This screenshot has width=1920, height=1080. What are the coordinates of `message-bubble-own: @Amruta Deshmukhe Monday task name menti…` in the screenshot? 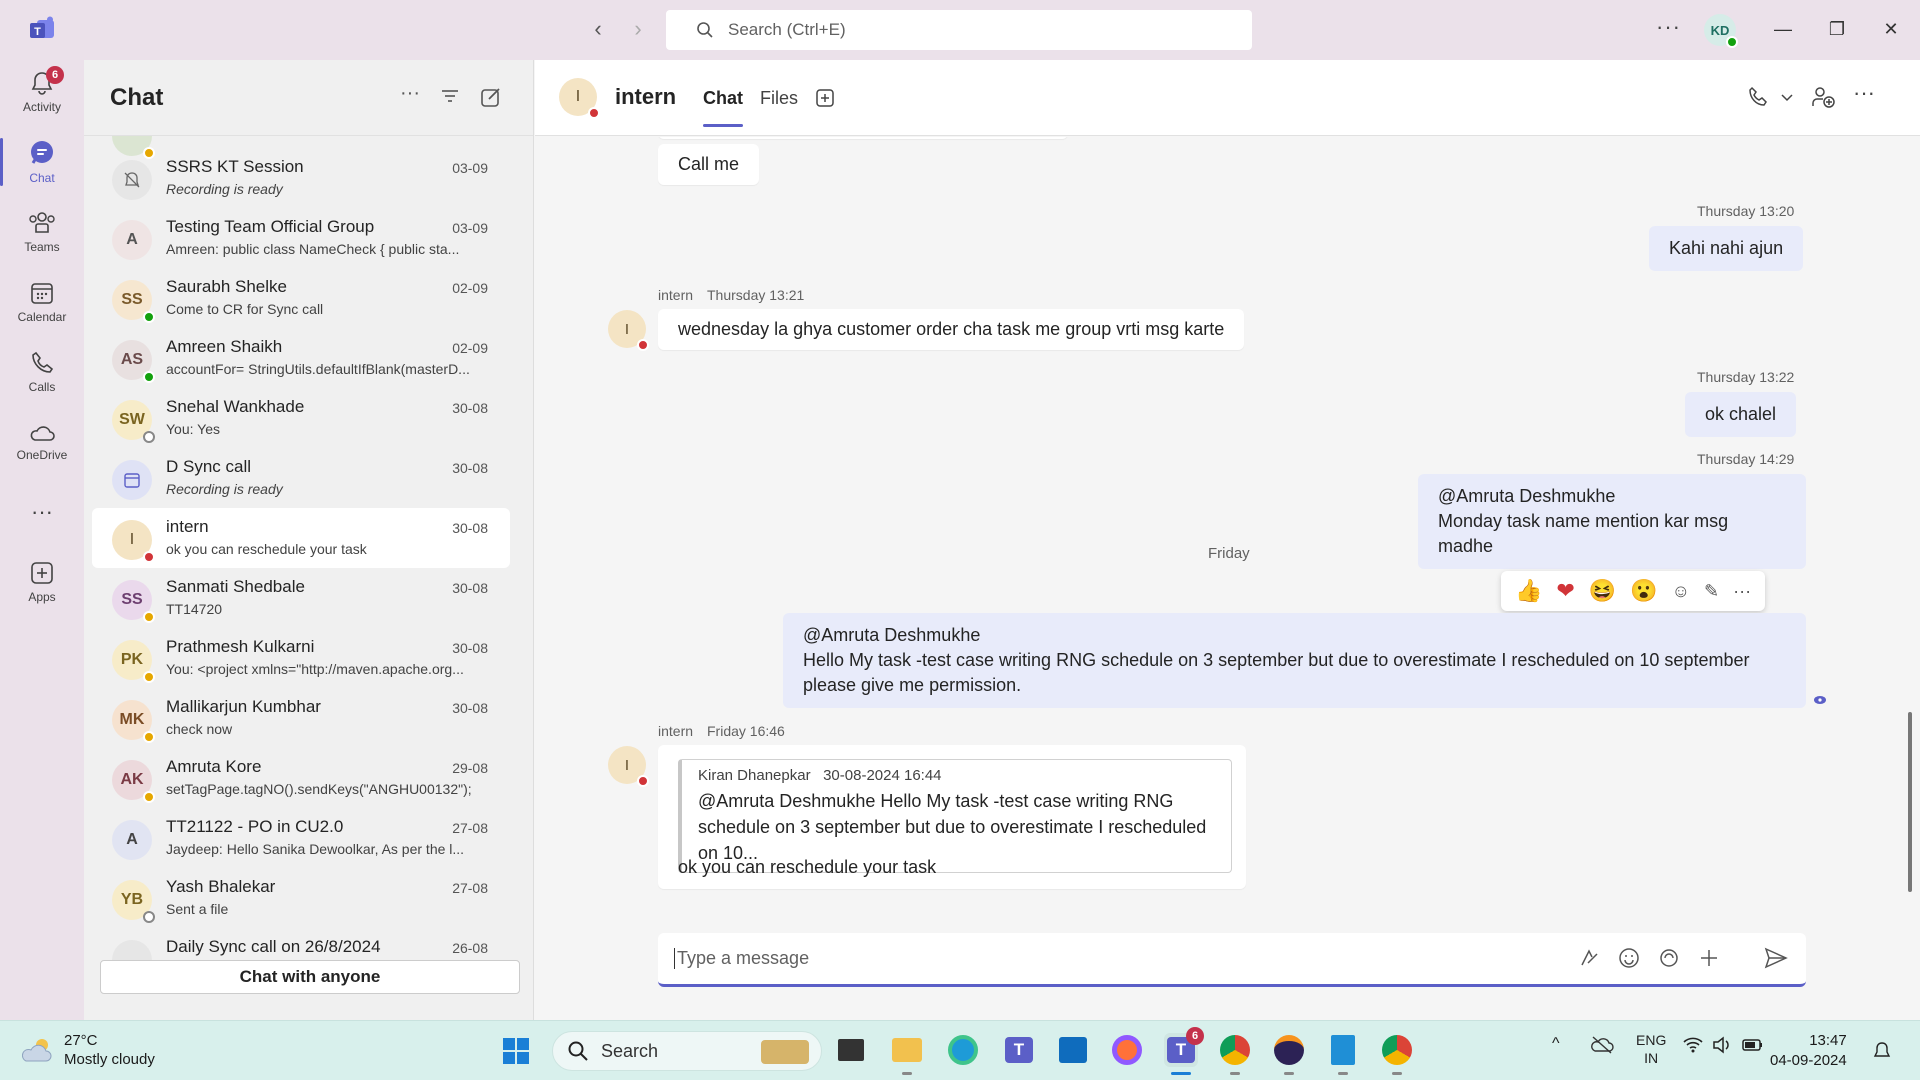 It's located at (1612, 521).